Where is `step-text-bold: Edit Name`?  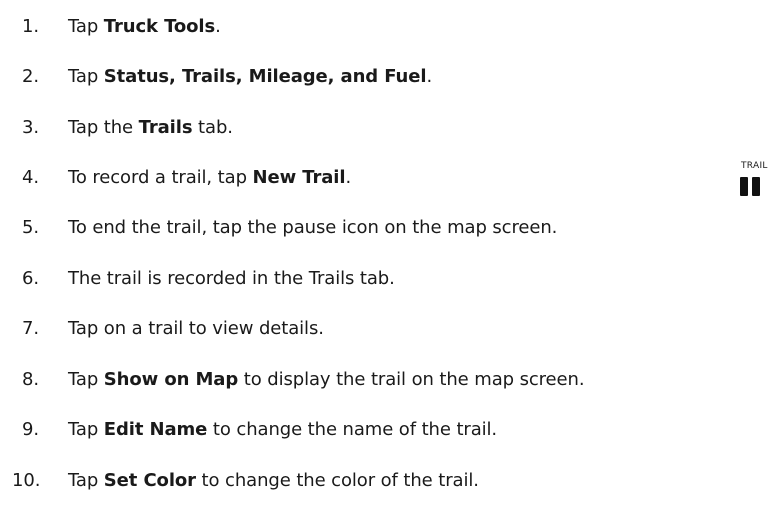 step-text-bold: Edit Name is located at coordinates (155, 429).